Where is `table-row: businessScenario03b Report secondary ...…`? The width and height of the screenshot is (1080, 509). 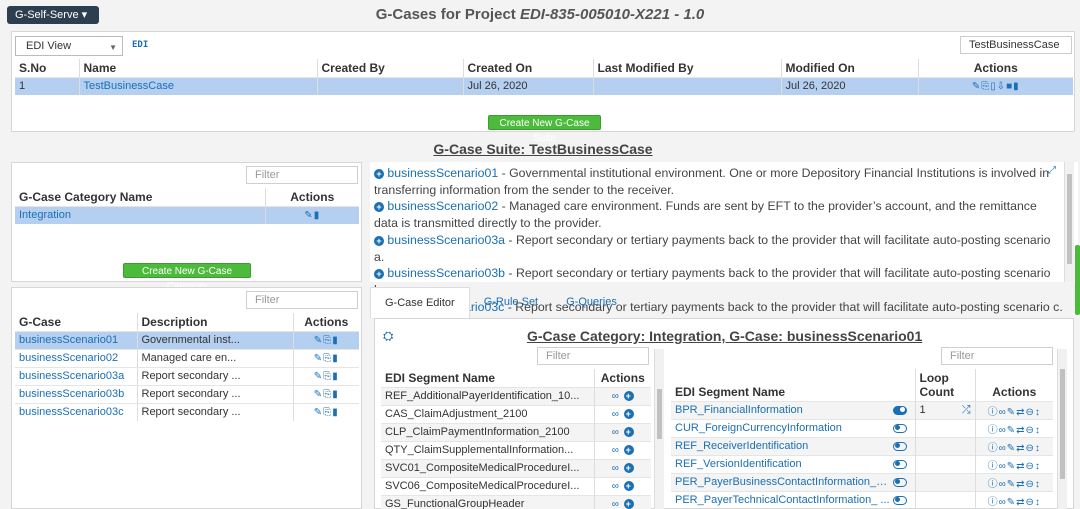 table-row: businessScenario03b Report secondary ...… is located at coordinates (187, 393).